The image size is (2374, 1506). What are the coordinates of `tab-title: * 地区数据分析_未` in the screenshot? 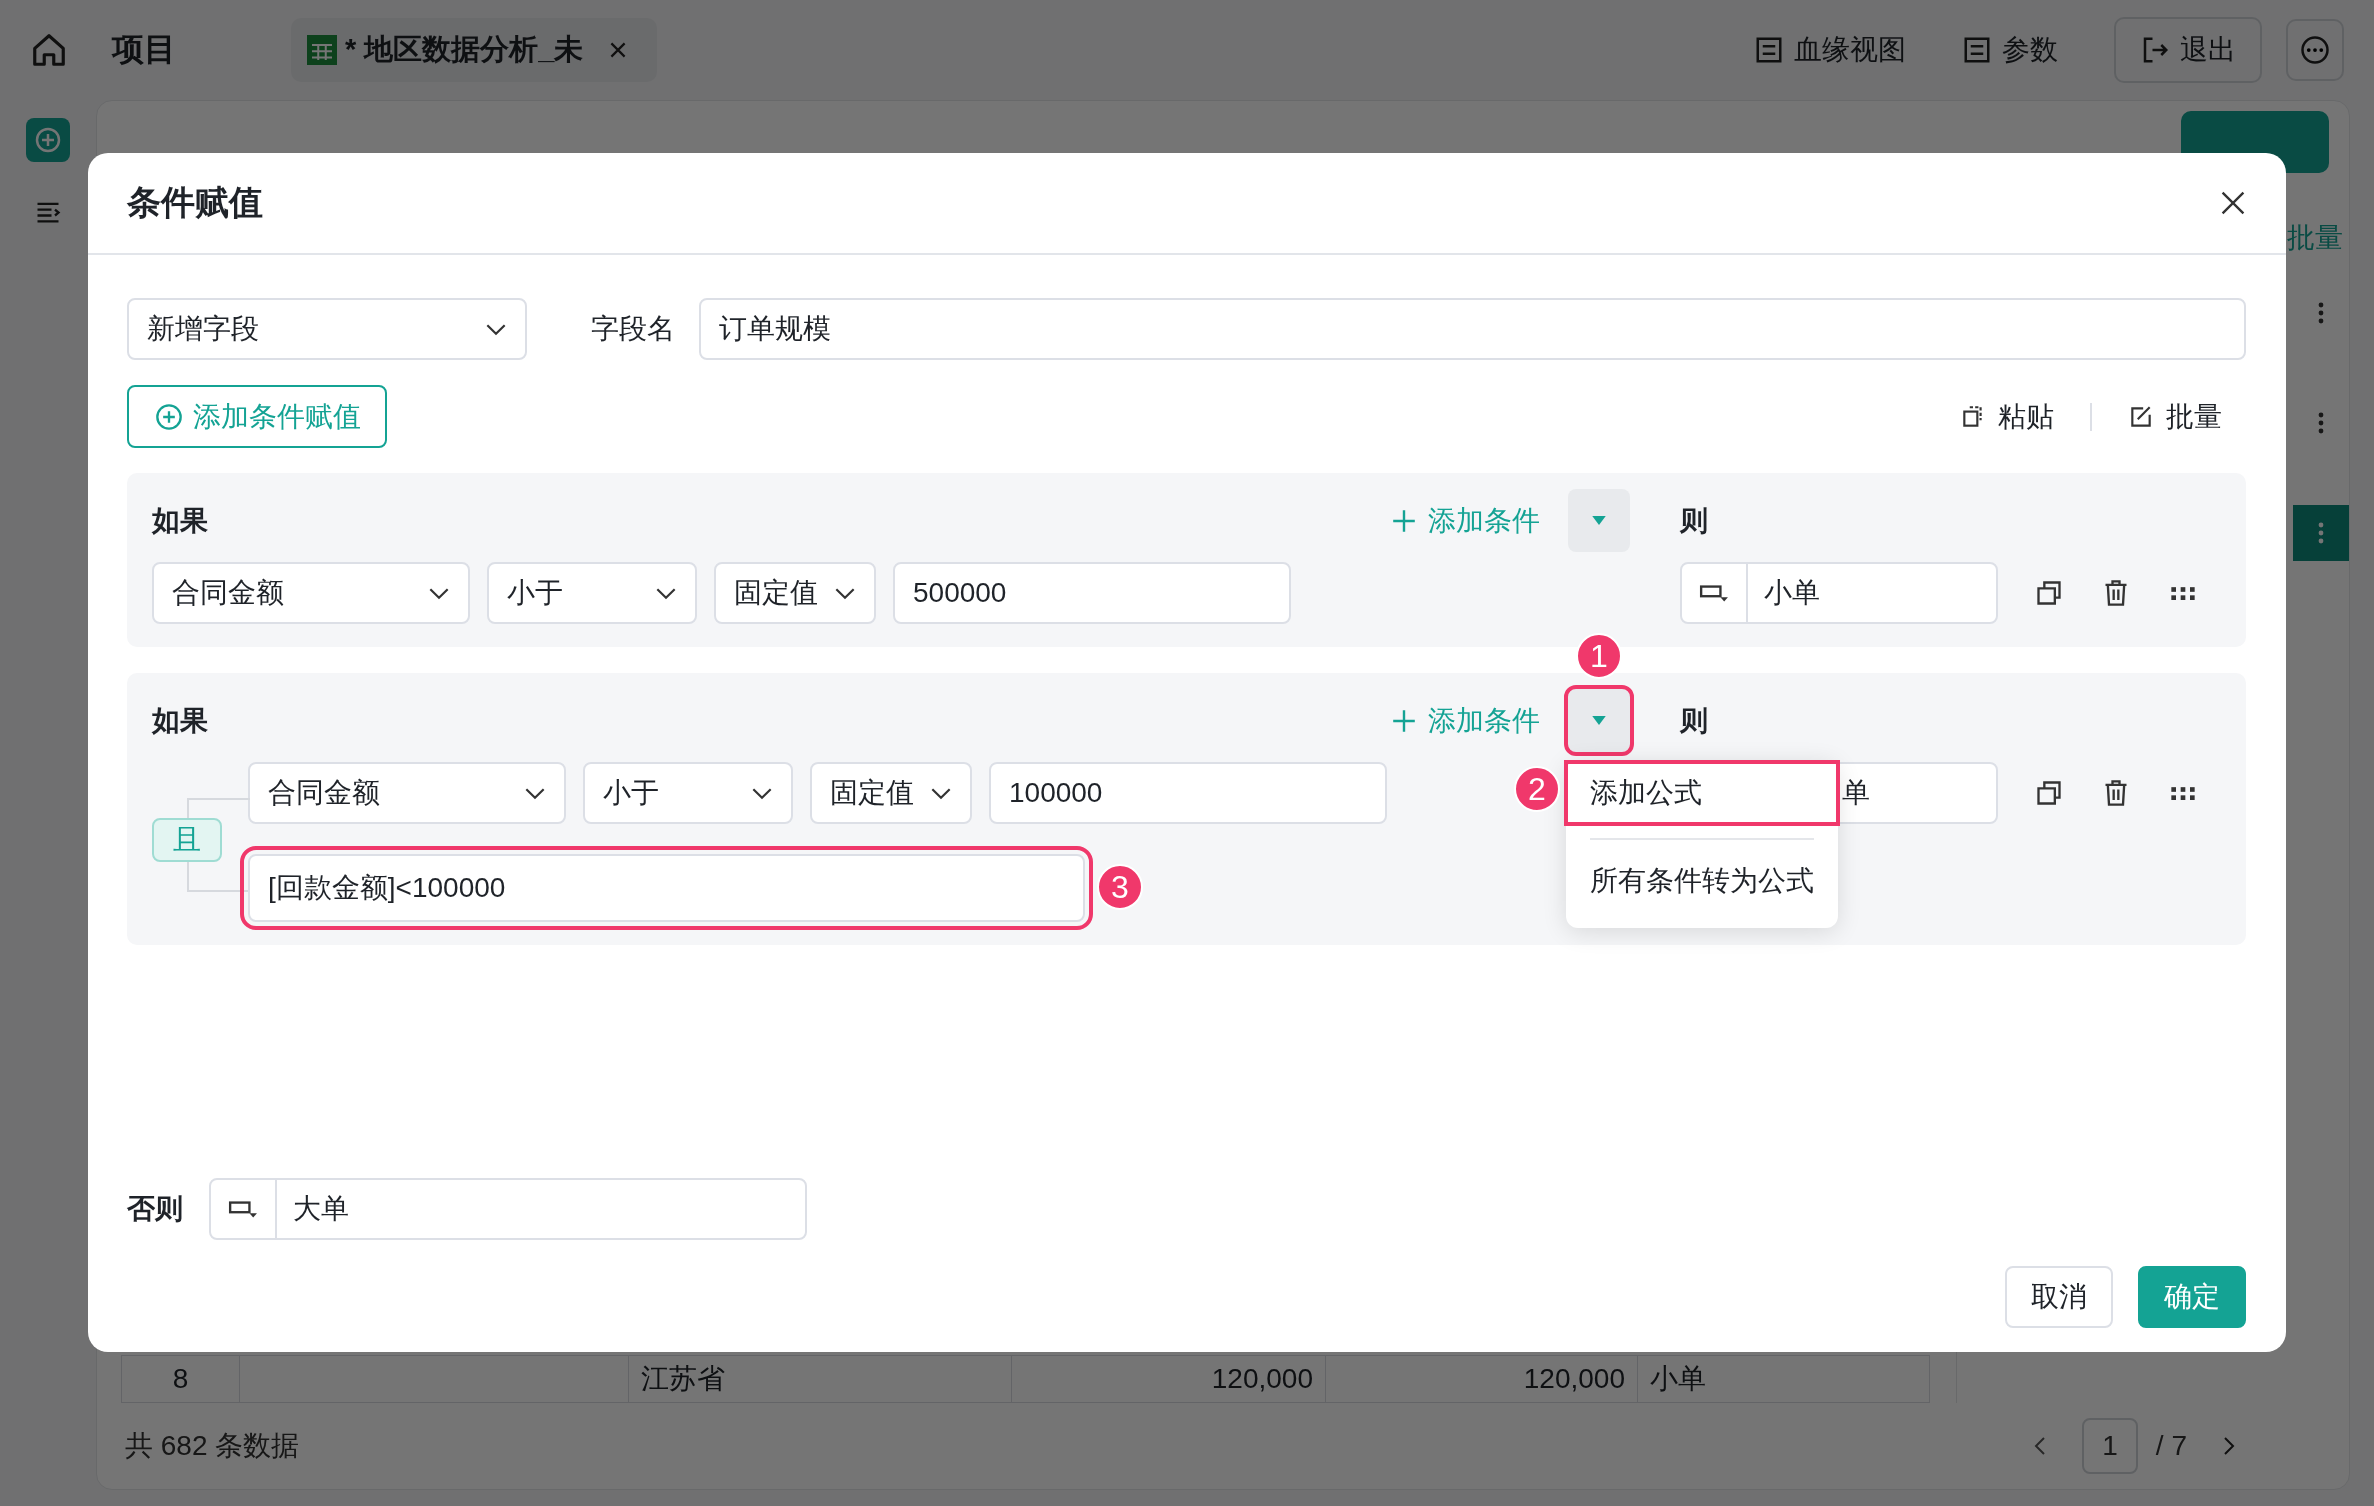 It's located at (464, 49).